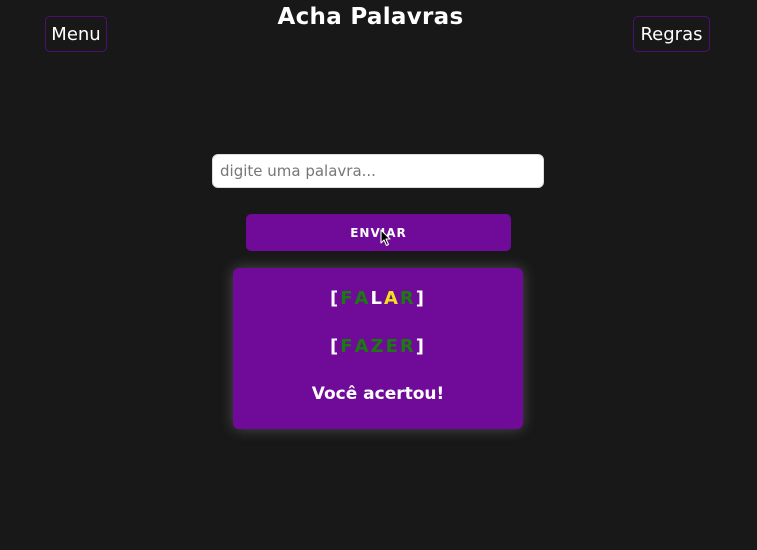 This screenshot has height=550, width=757. Describe the element at coordinates (385, 238) in the screenshot. I see `mouse-pointer-icon` at that location.